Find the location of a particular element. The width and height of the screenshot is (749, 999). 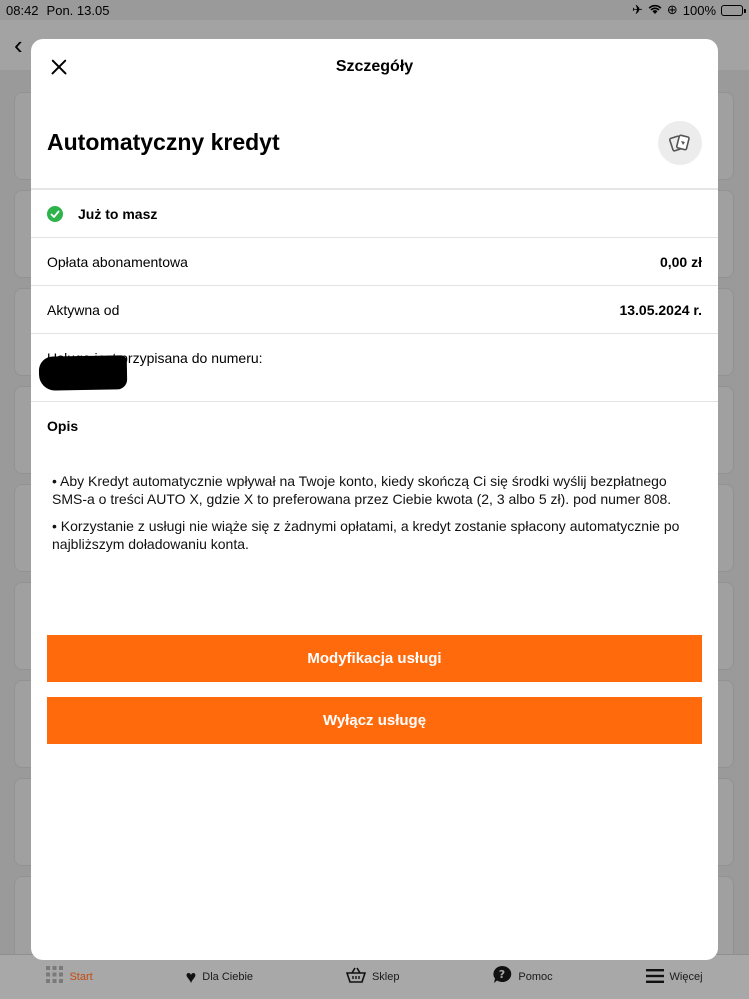

fee-value: 0,00 zł is located at coordinates (680, 261).